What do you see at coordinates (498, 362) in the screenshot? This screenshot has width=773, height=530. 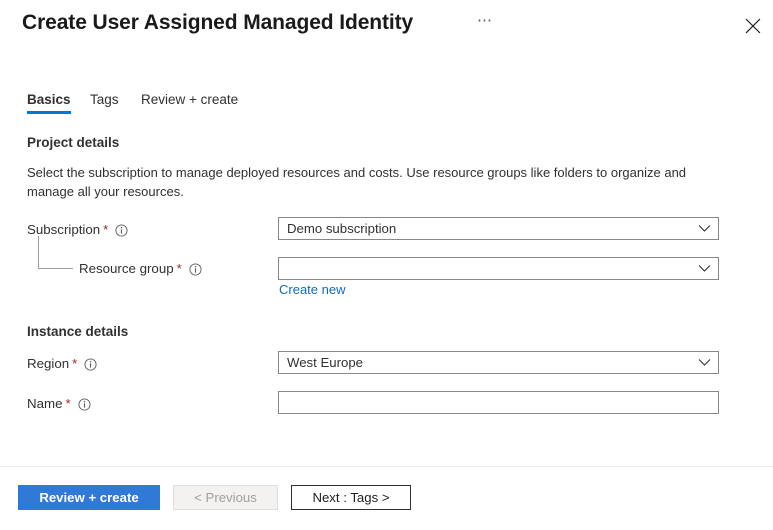 I see `region-dropdown: West Europe` at bounding box center [498, 362].